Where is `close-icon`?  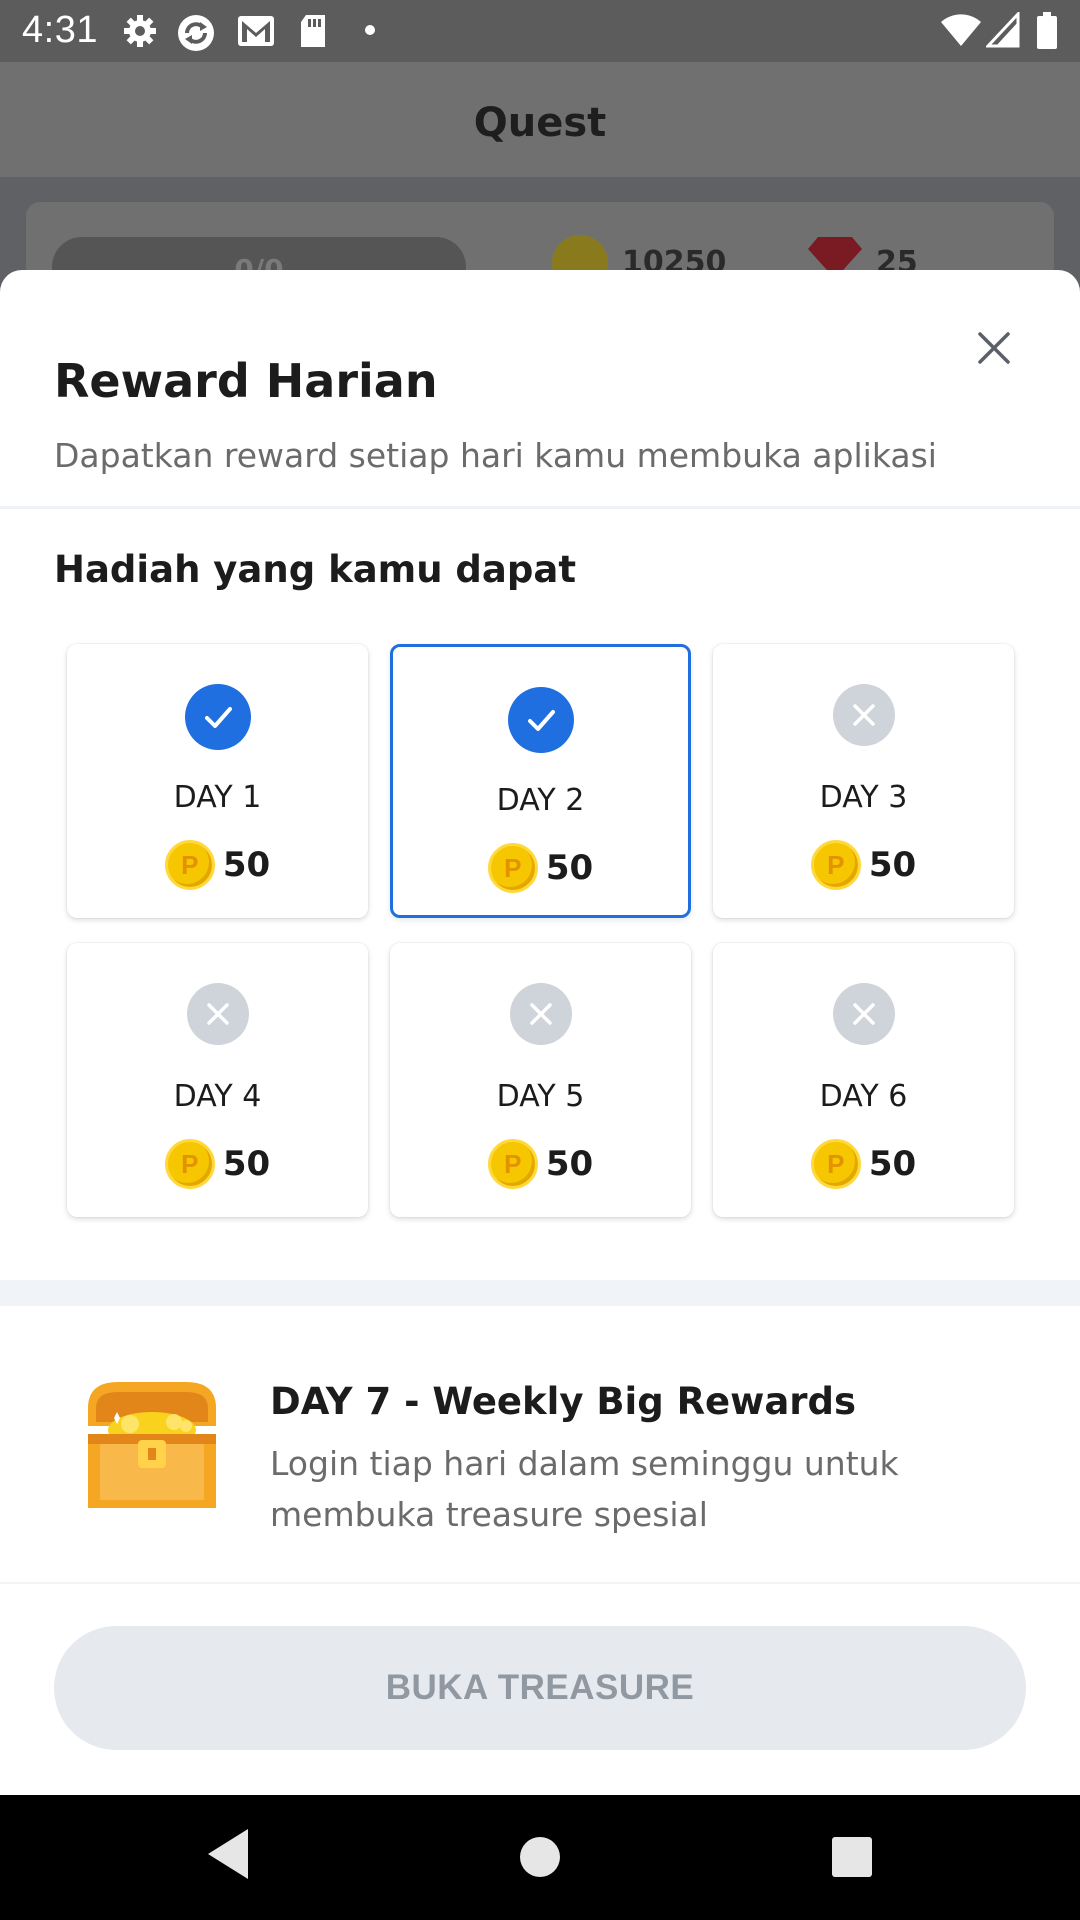 close-icon is located at coordinates (994, 348).